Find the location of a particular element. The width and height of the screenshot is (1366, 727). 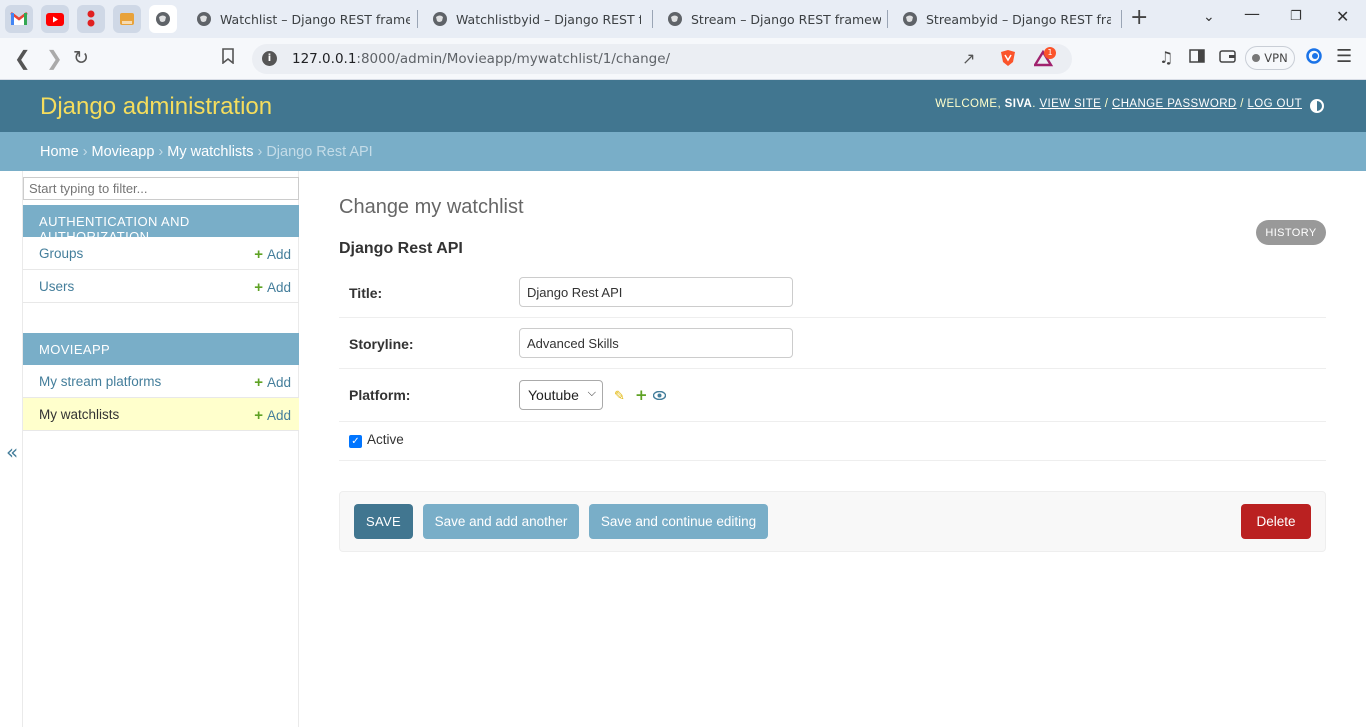

breadcrumb-home: Home is located at coordinates (59, 152).